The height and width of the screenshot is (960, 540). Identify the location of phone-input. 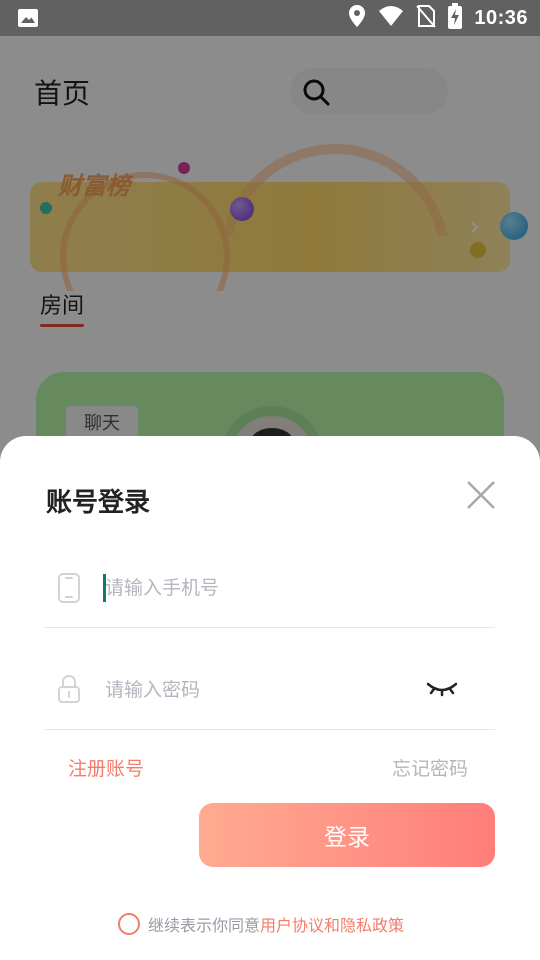
(265, 588).